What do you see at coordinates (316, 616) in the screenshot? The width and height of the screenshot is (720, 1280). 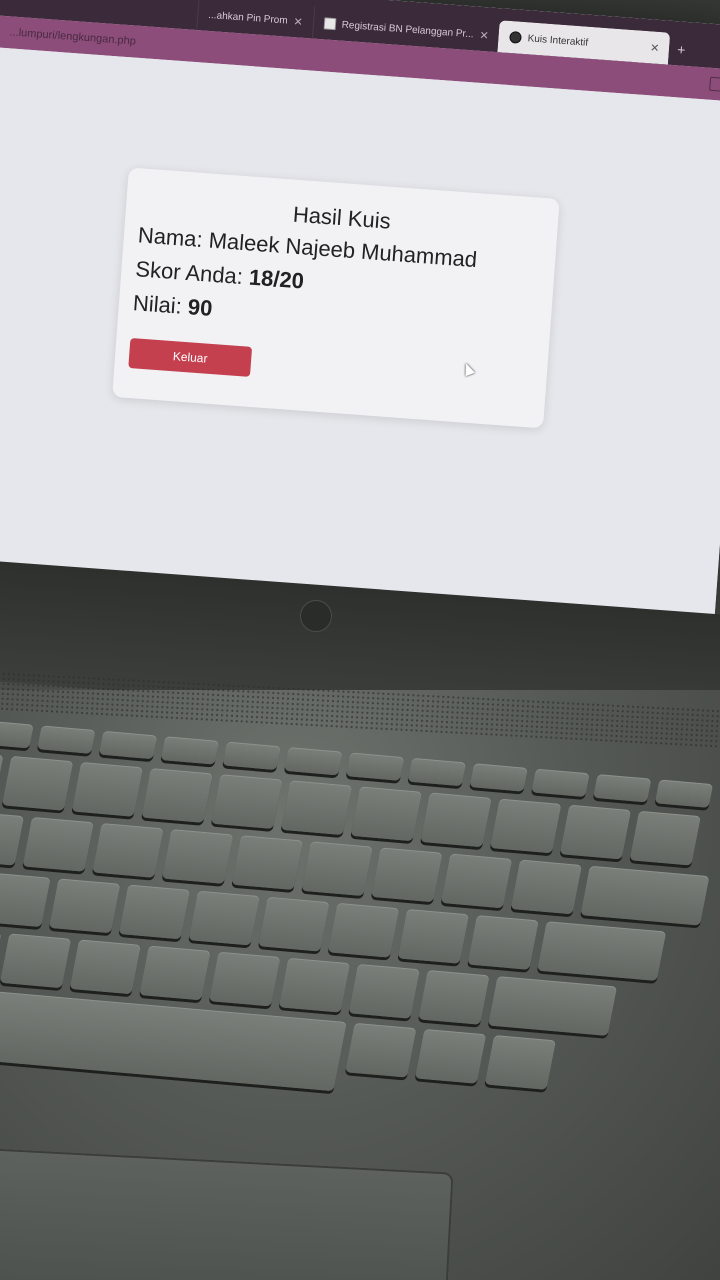 I see `hp-logo-icon` at bounding box center [316, 616].